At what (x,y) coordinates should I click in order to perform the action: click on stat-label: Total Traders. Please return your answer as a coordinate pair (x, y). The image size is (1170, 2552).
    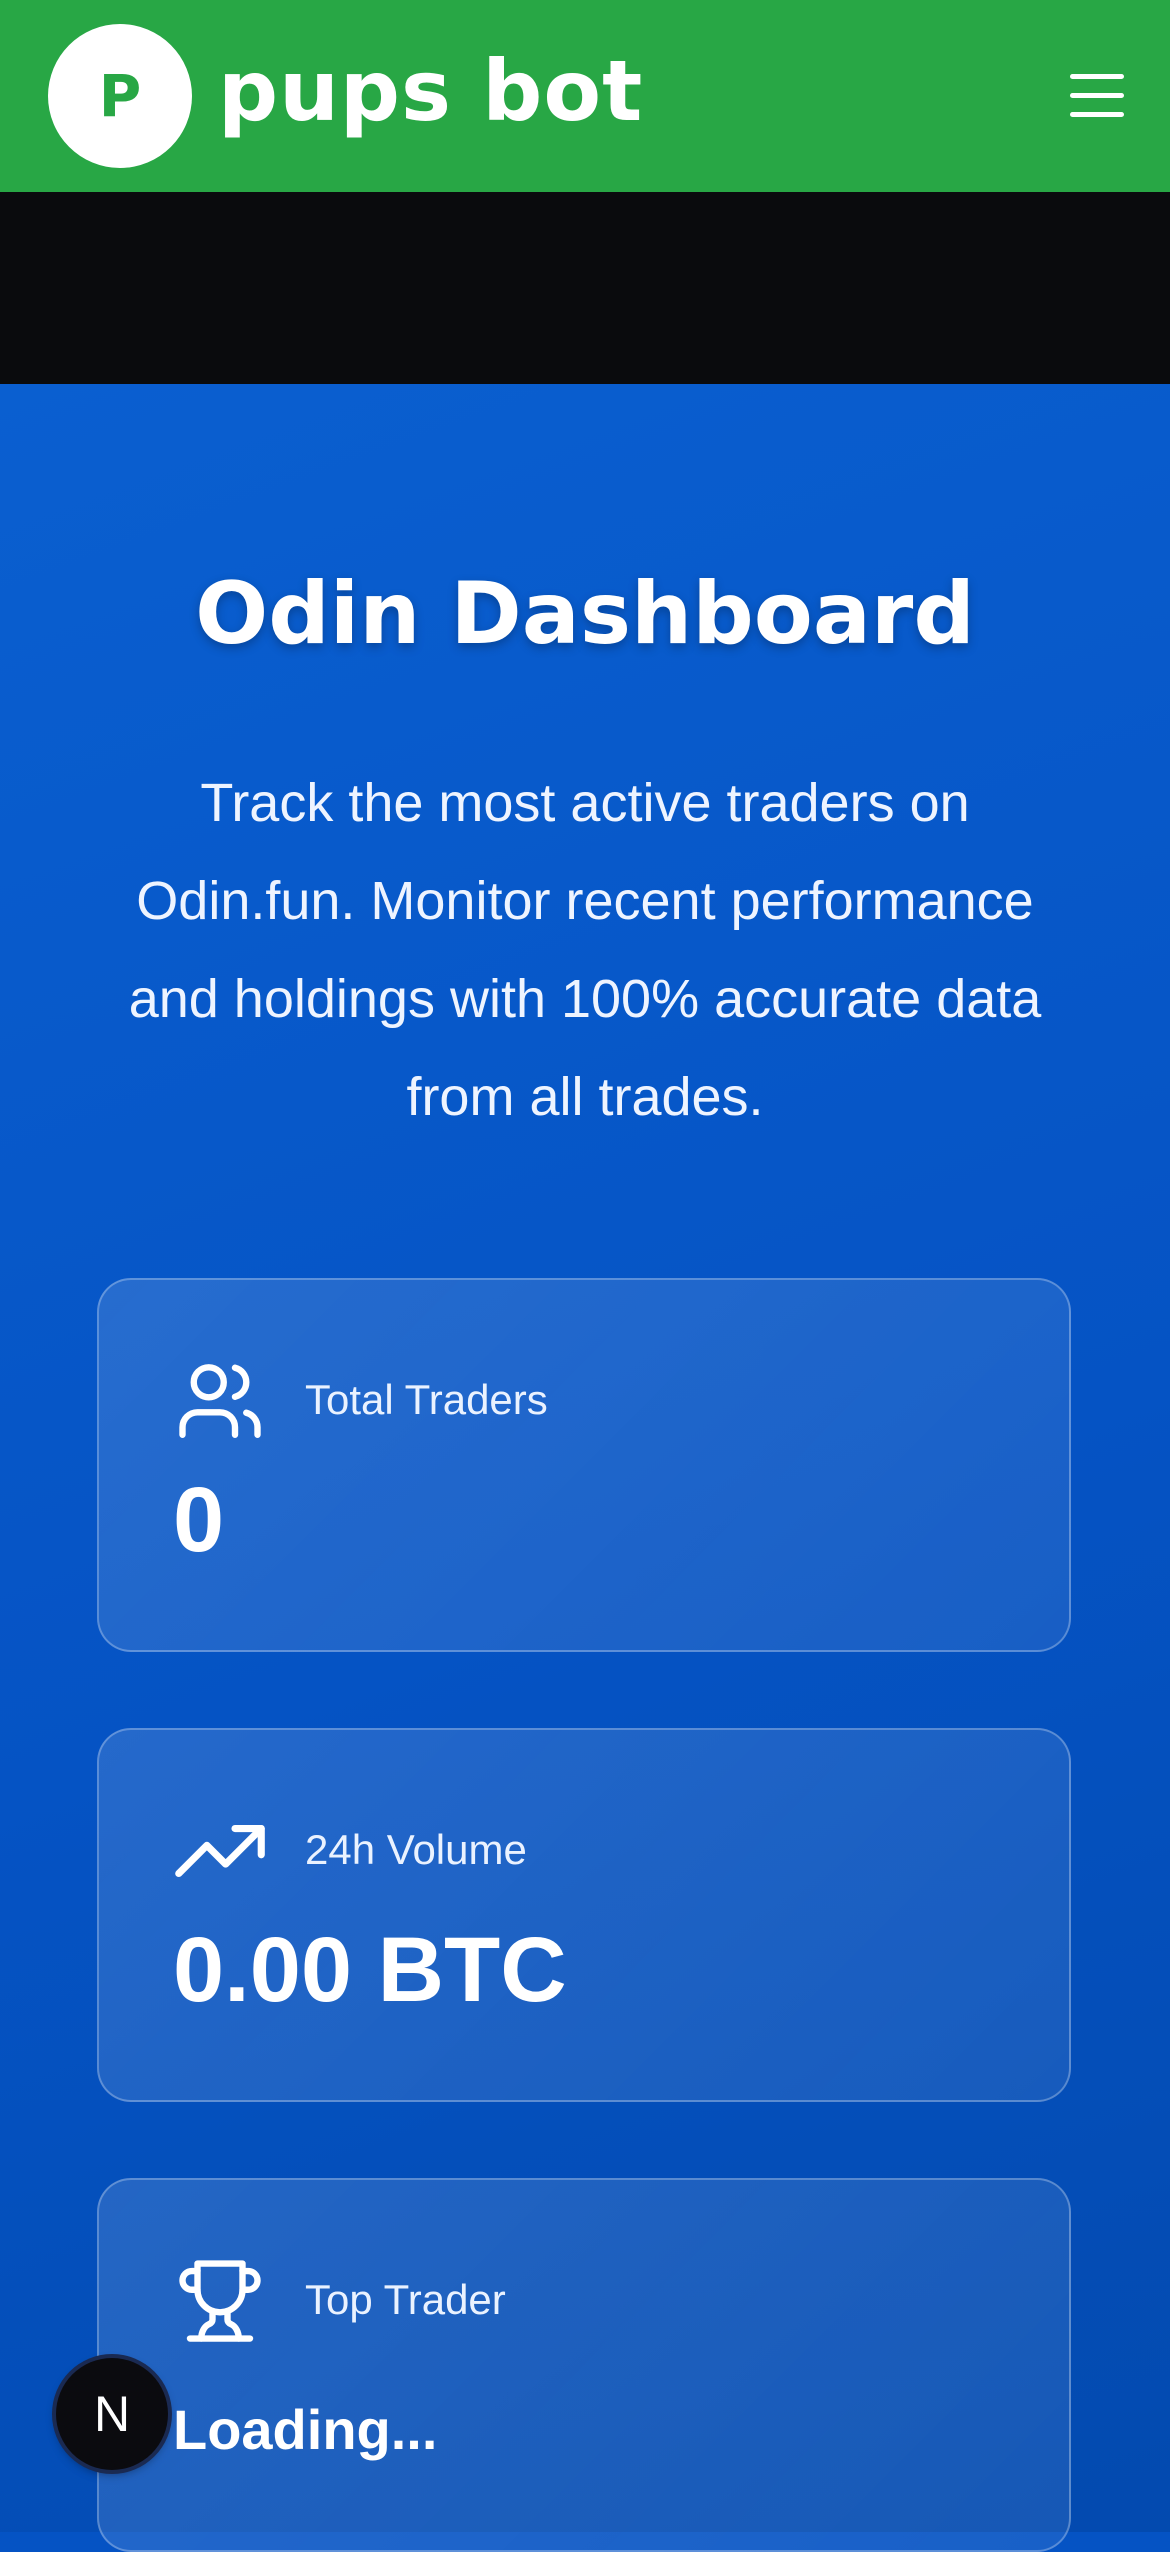
    Looking at the image, I should click on (426, 1399).